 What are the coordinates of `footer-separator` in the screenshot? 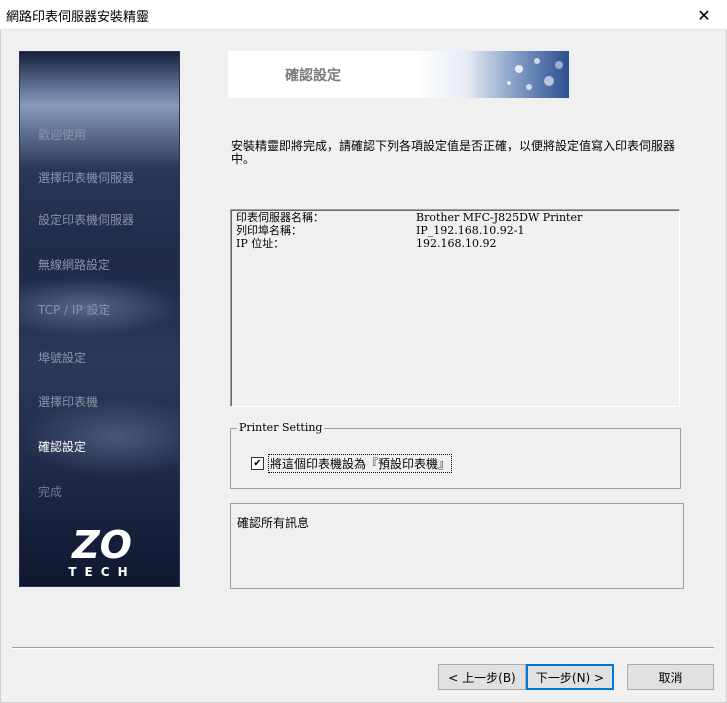 It's located at (363, 648).